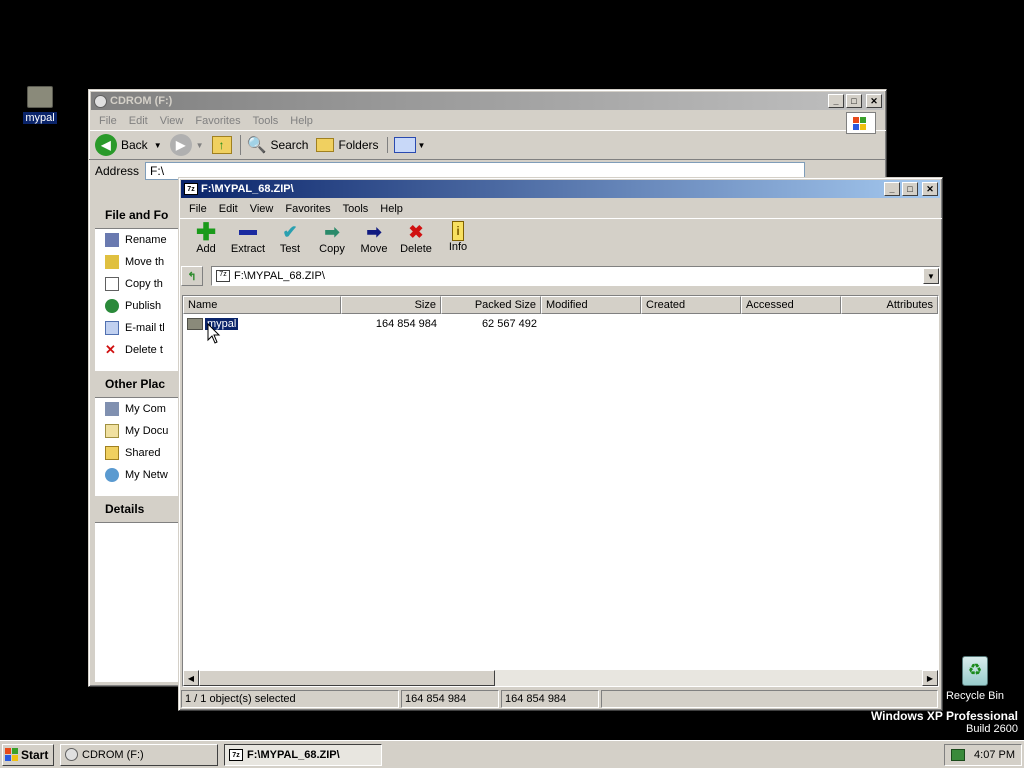  What do you see at coordinates (106, 145) in the screenshot?
I see `back-arrow-icon: ◀` at bounding box center [106, 145].